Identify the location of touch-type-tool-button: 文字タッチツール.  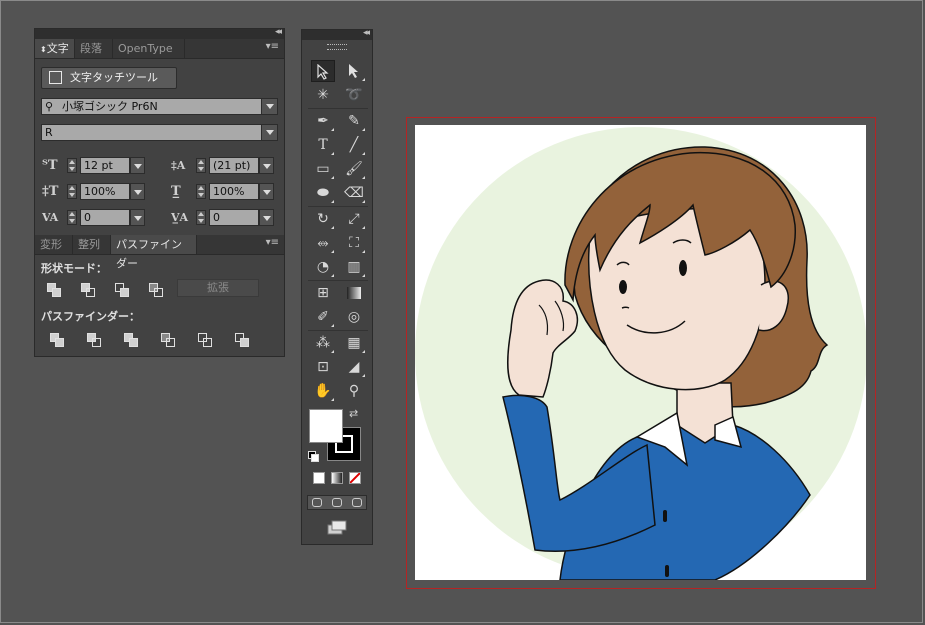
(109, 78).